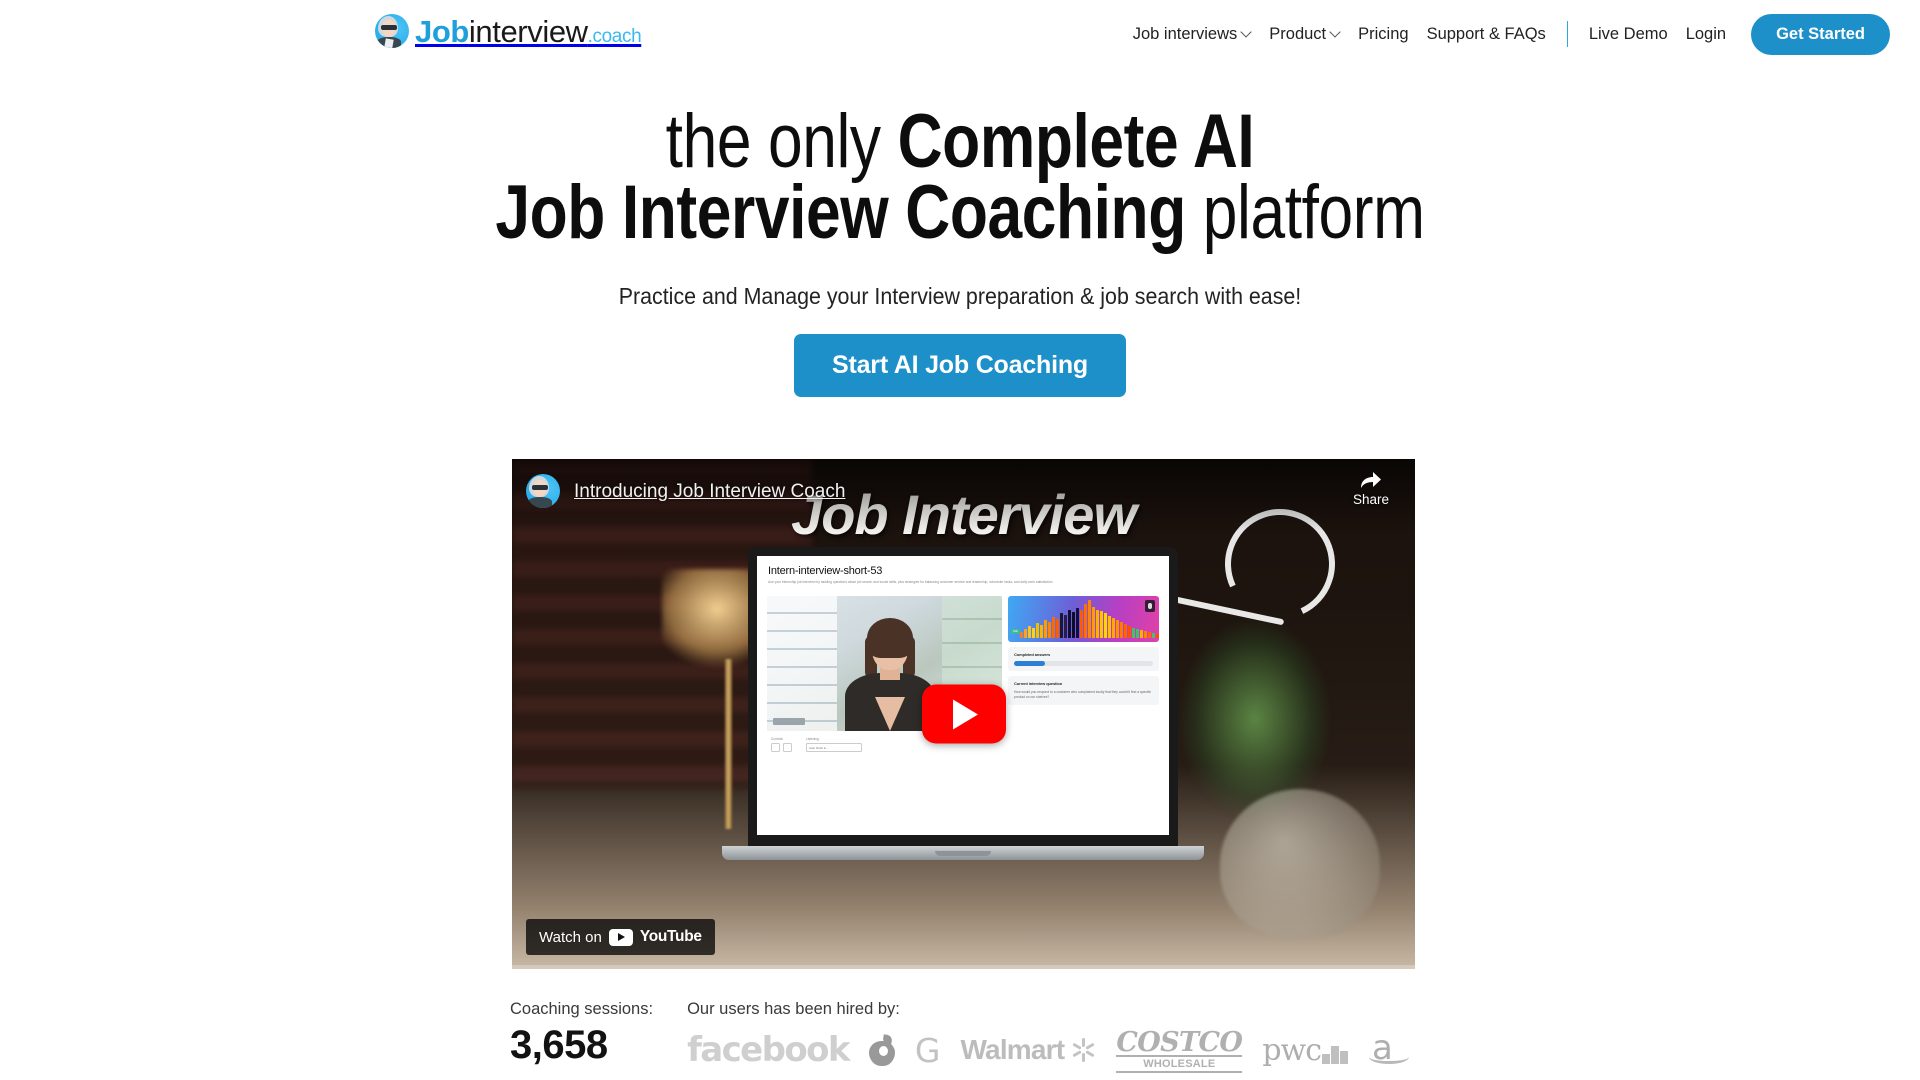 The height and width of the screenshot is (1080, 1920). Describe the element at coordinates (775, 747) in the screenshot. I see `play-control-icon` at that location.